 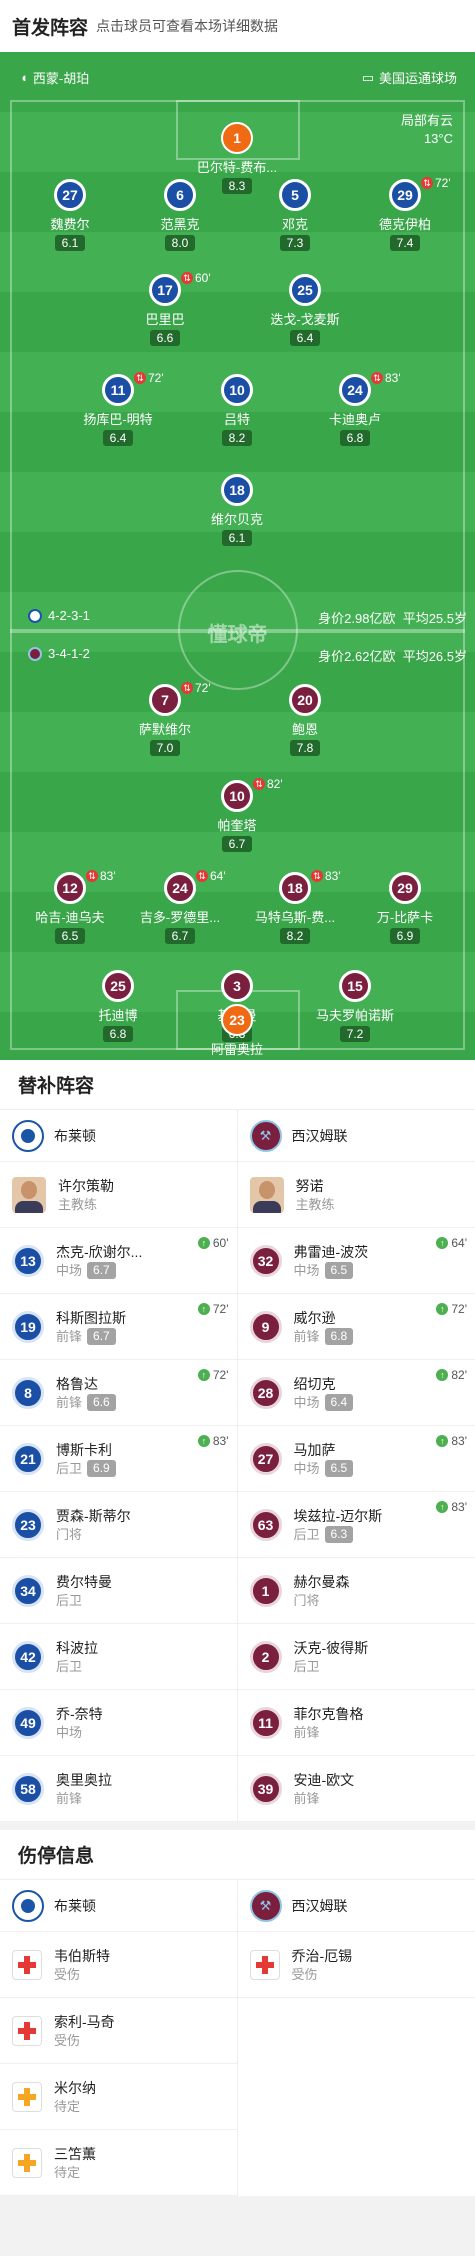 What do you see at coordinates (265, 1965) in the screenshot?
I see `injury-cross-icon` at bounding box center [265, 1965].